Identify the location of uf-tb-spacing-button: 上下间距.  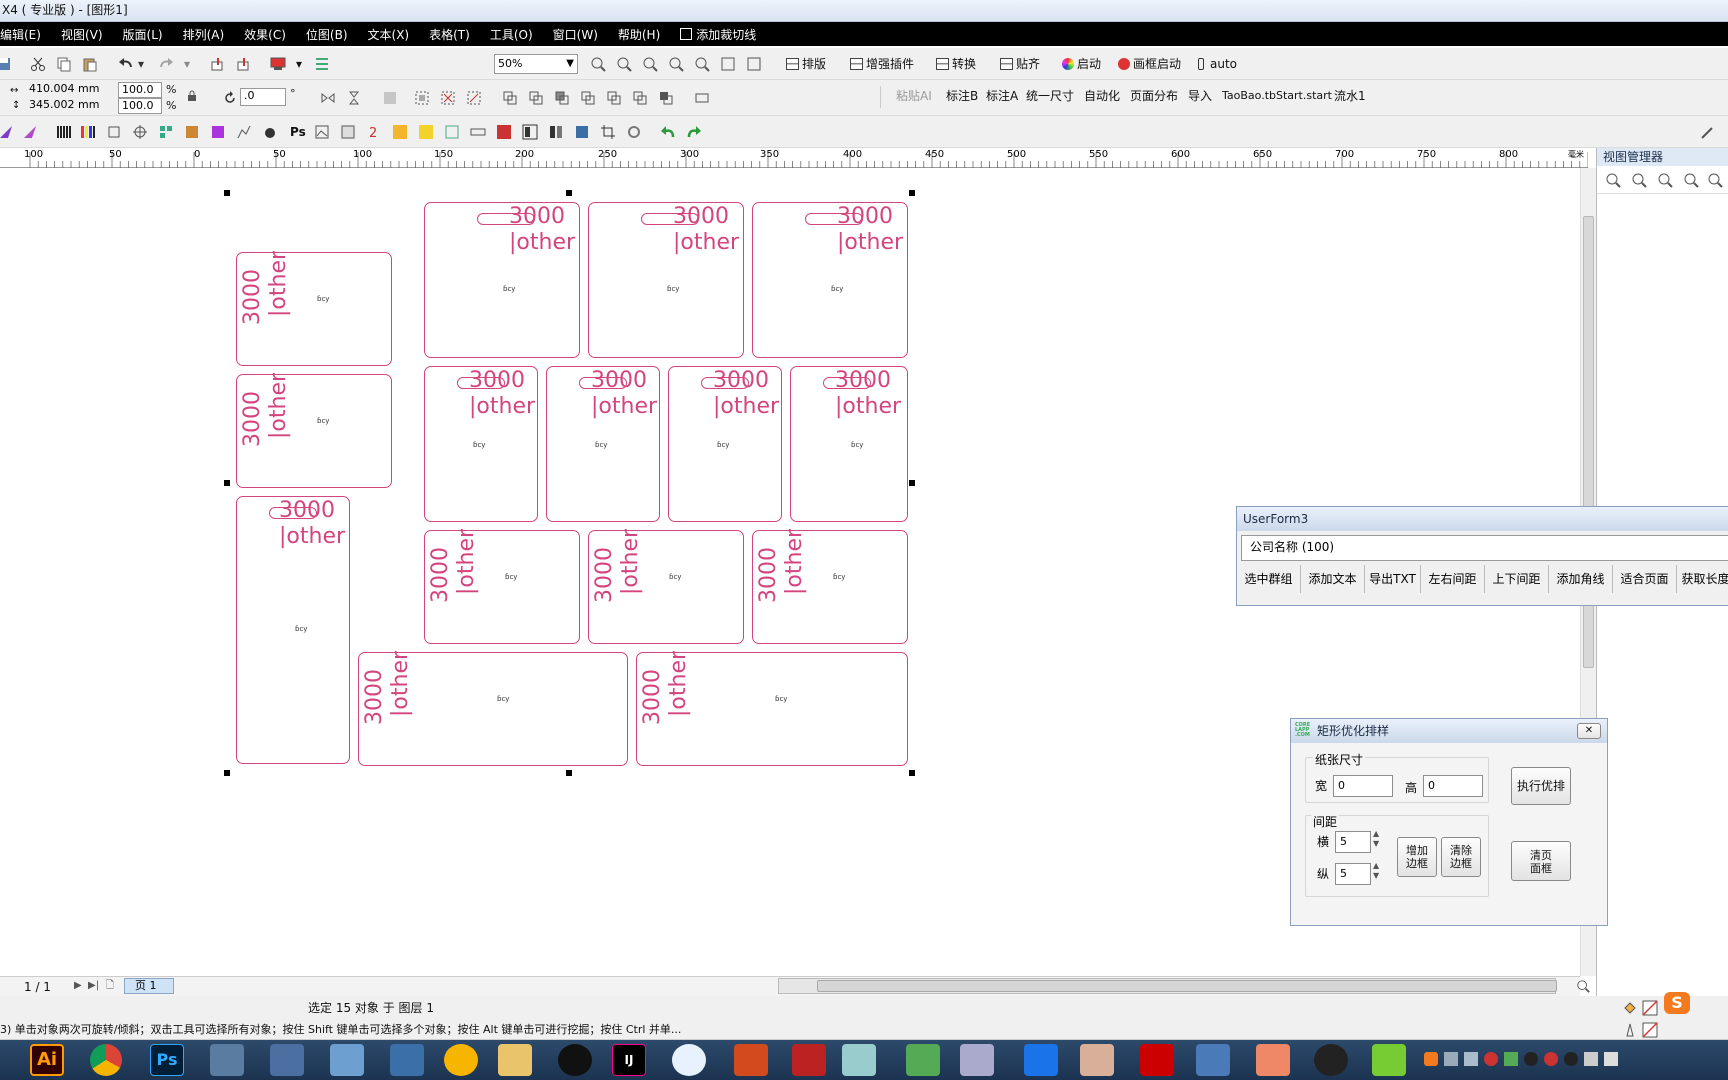
(1517, 579).